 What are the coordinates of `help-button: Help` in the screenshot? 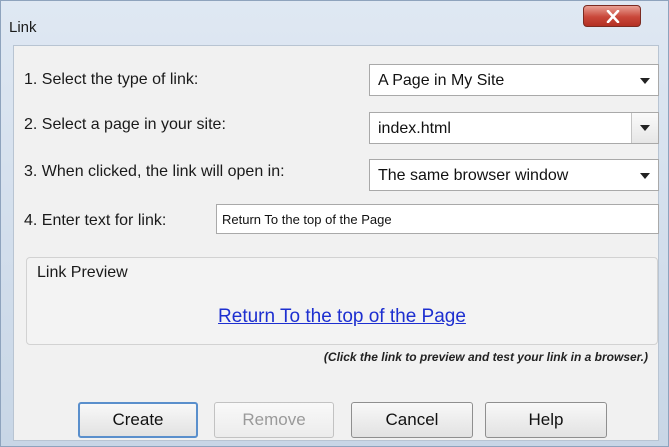 It's located at (546, 420).